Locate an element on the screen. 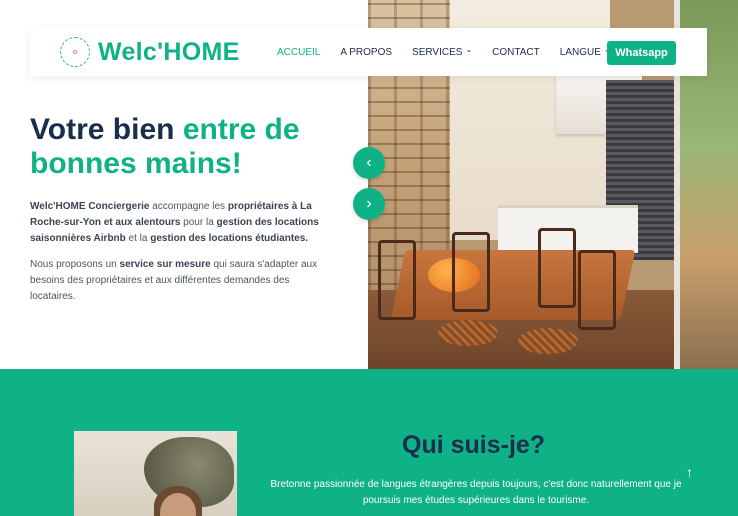 The image size is (738, 516). nav-item-services: SERVICES ⌄ is located at coordinates (442, 51).